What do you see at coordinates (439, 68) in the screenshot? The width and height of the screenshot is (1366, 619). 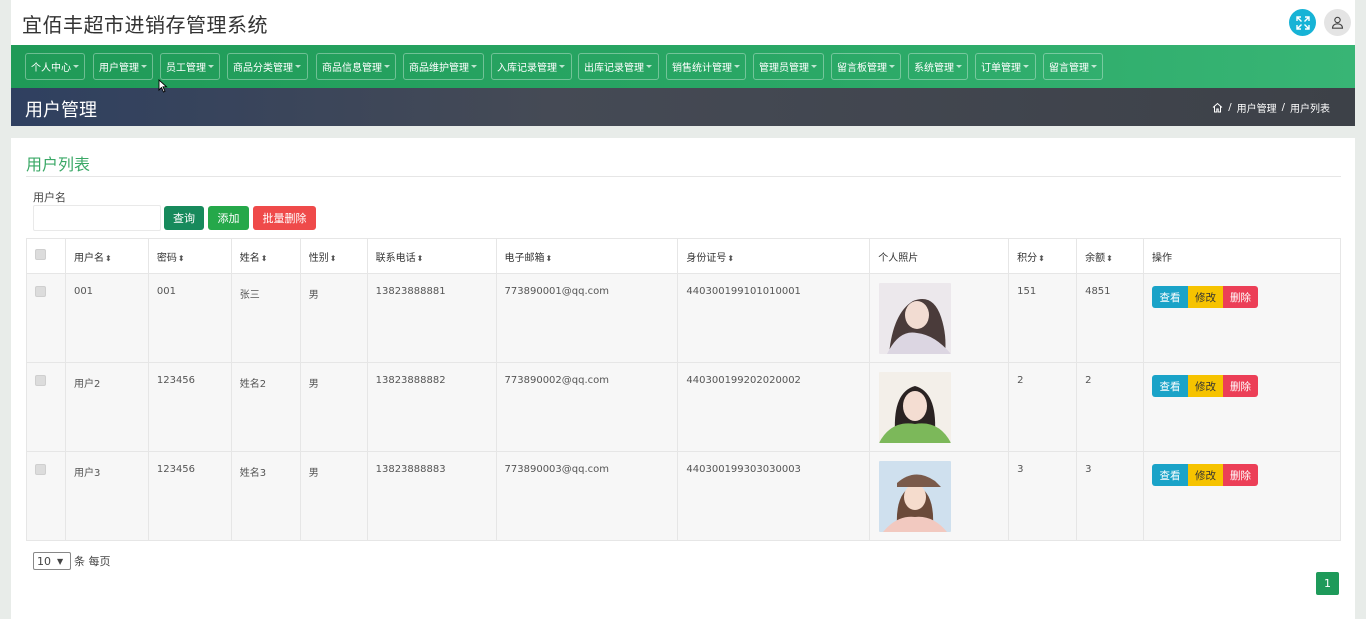 I see `nav-label: 商品维护管理` at bounding box center [439, 68].